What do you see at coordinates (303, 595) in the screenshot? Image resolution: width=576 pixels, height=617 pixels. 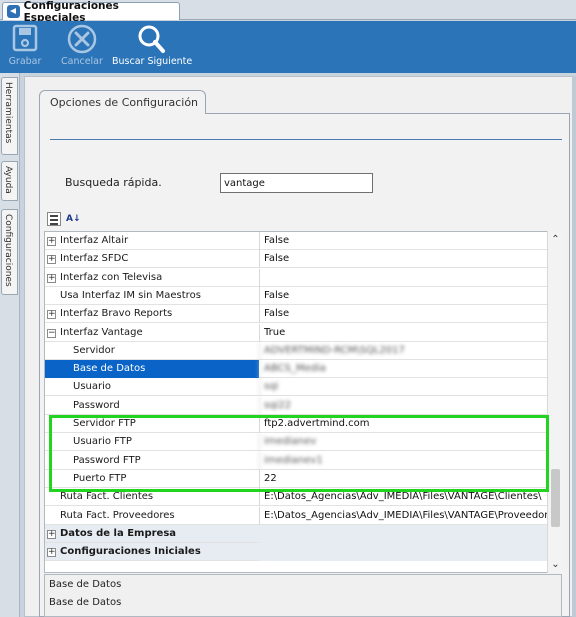 I see `description-panel: Base de Datos Base de Datos` at bounding box center [303, 595].